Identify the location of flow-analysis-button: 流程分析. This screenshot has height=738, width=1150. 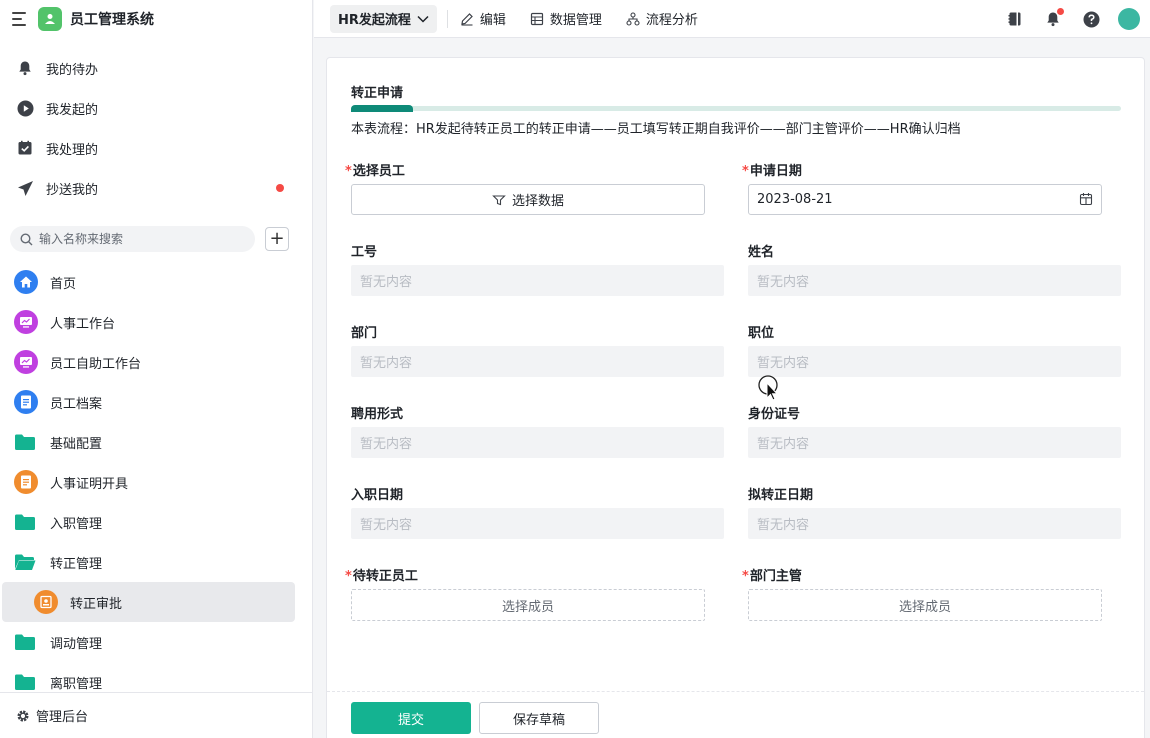
(662, 18).